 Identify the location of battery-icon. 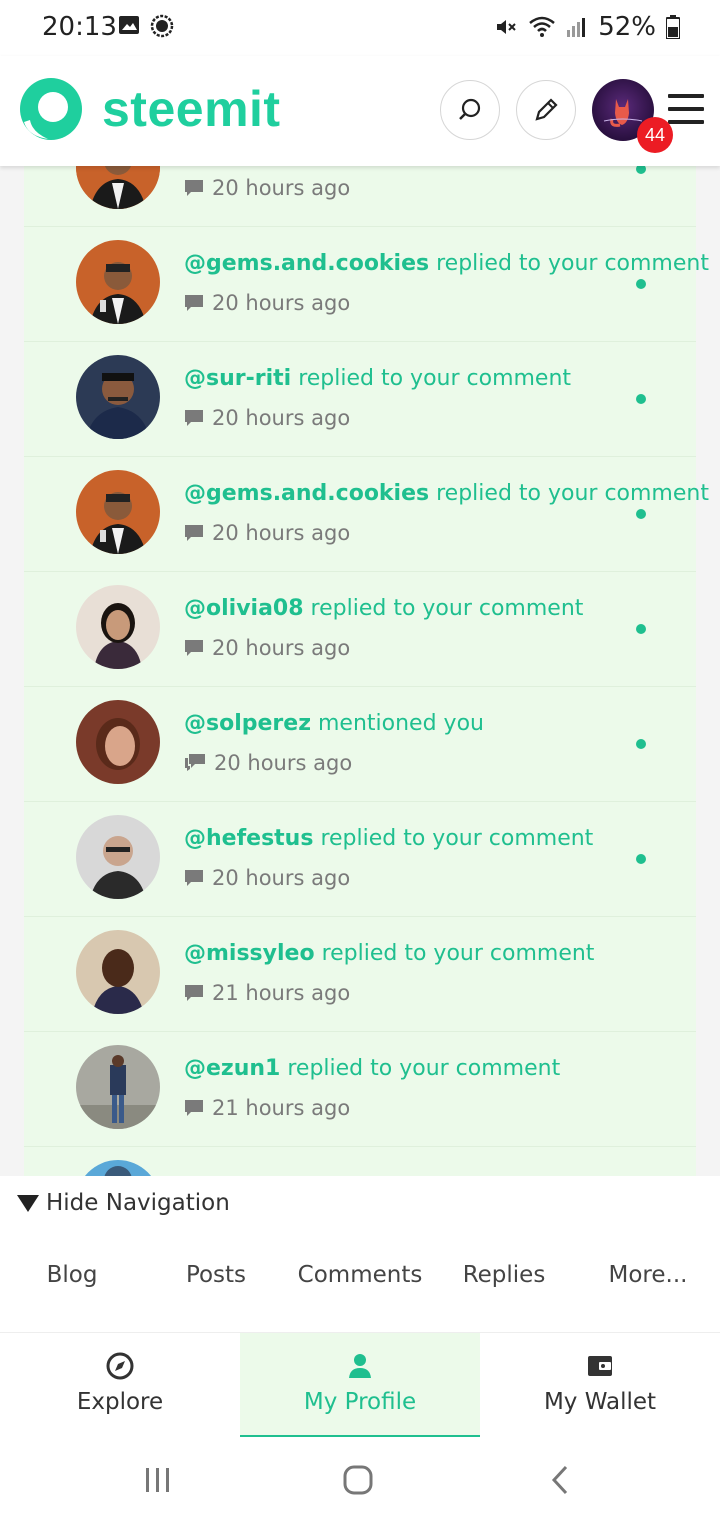
(673, 27).